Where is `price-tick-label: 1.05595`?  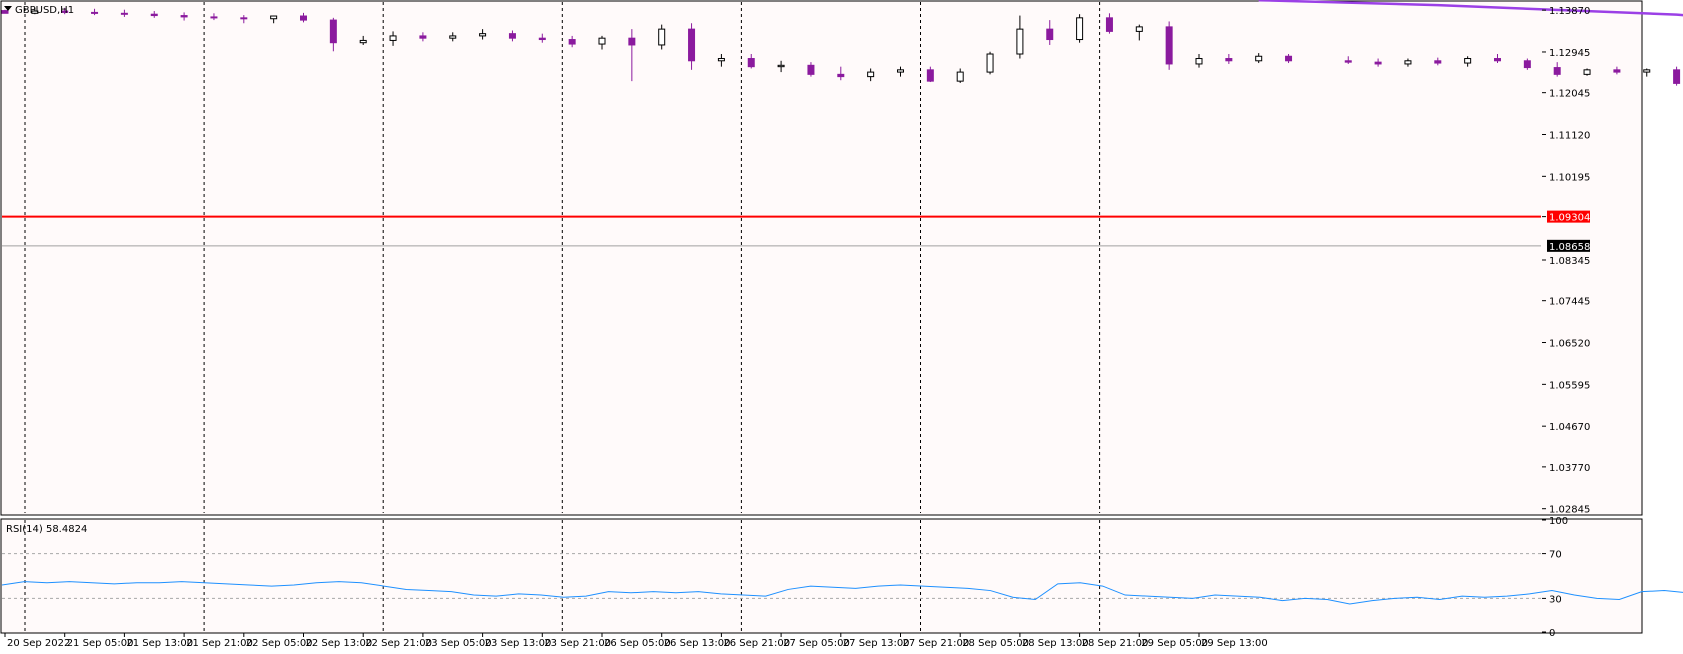
price-tick-label: 1.05595 is located at coordinates (1569, 385).